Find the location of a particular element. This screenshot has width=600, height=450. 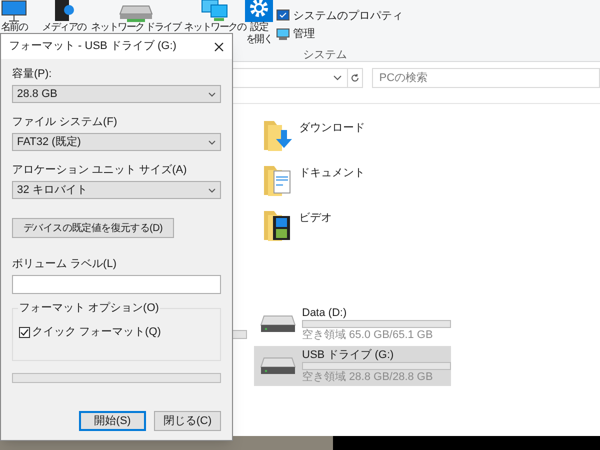

refresh-icon is located at coordinates (355, 78).